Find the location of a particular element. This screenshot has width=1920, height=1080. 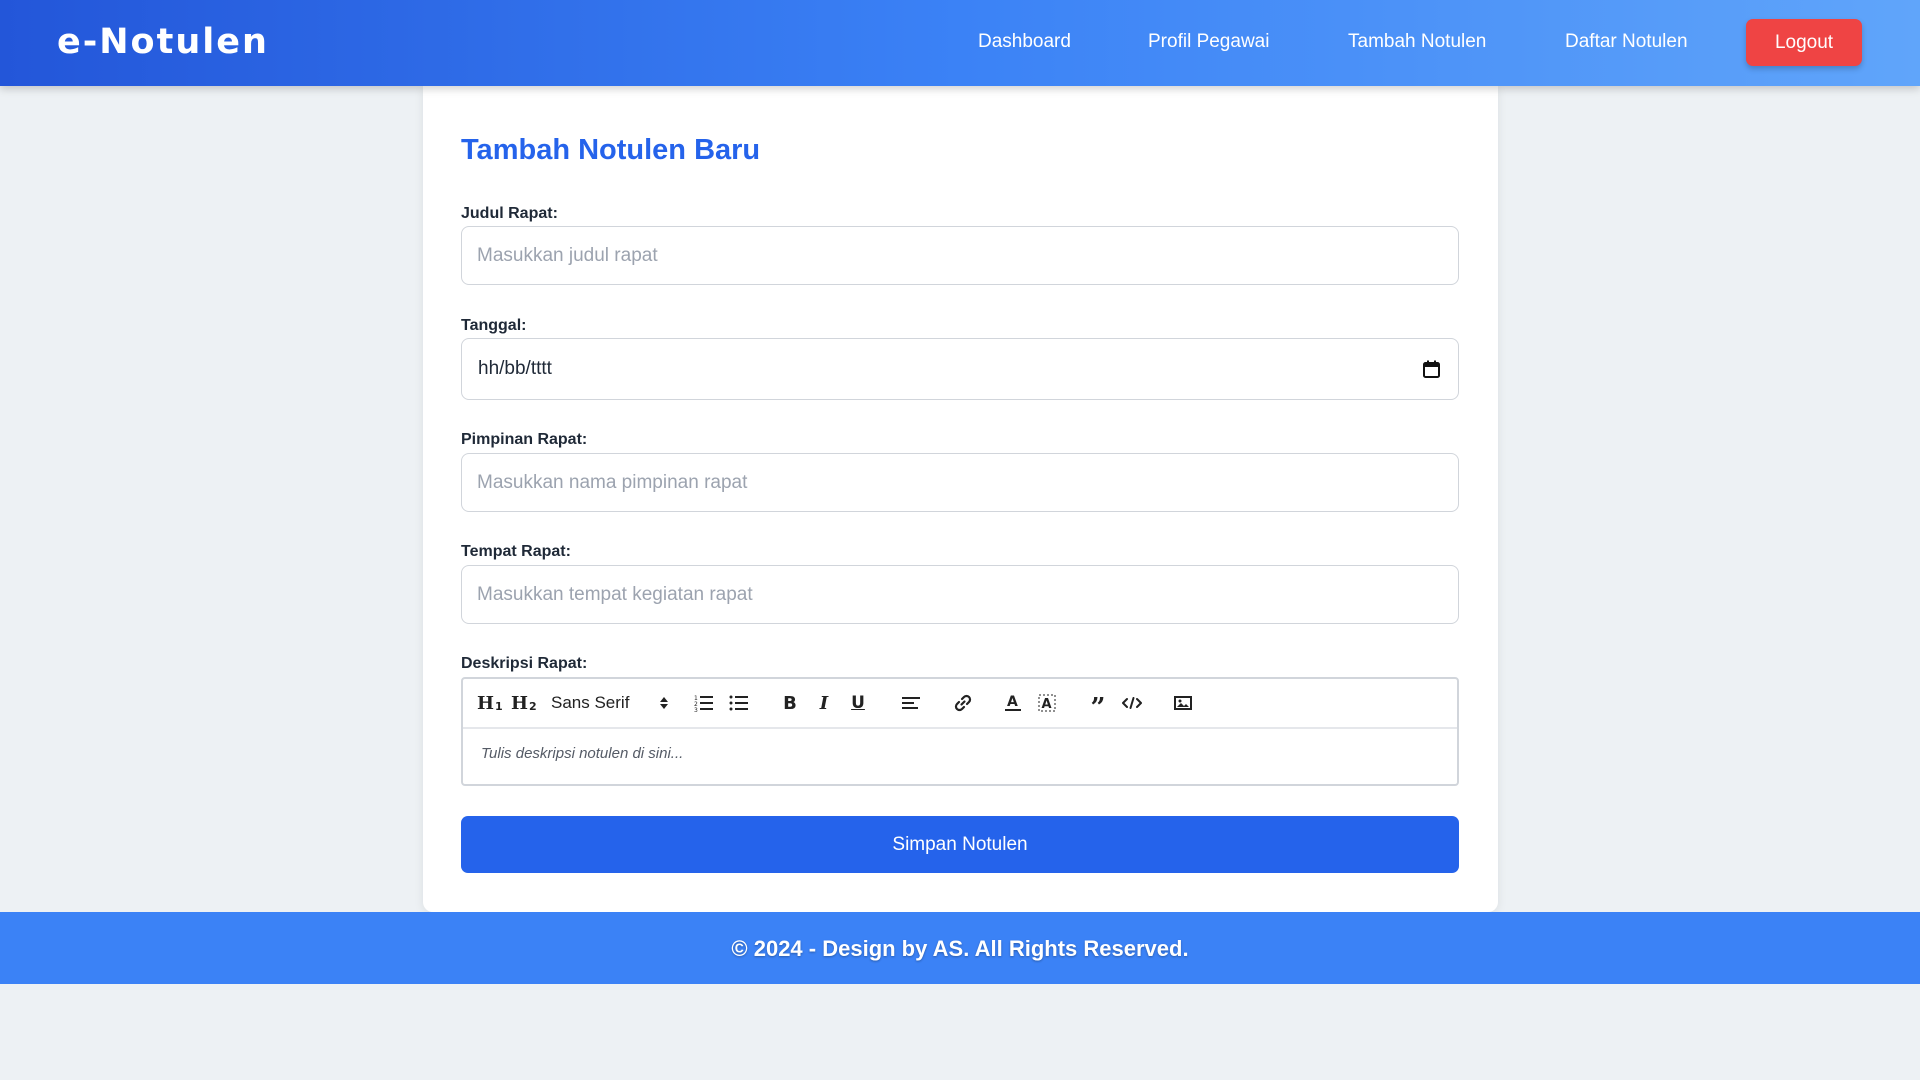

judul-rapat-label: Judul Rapat: is located at coordinates (509, 213).